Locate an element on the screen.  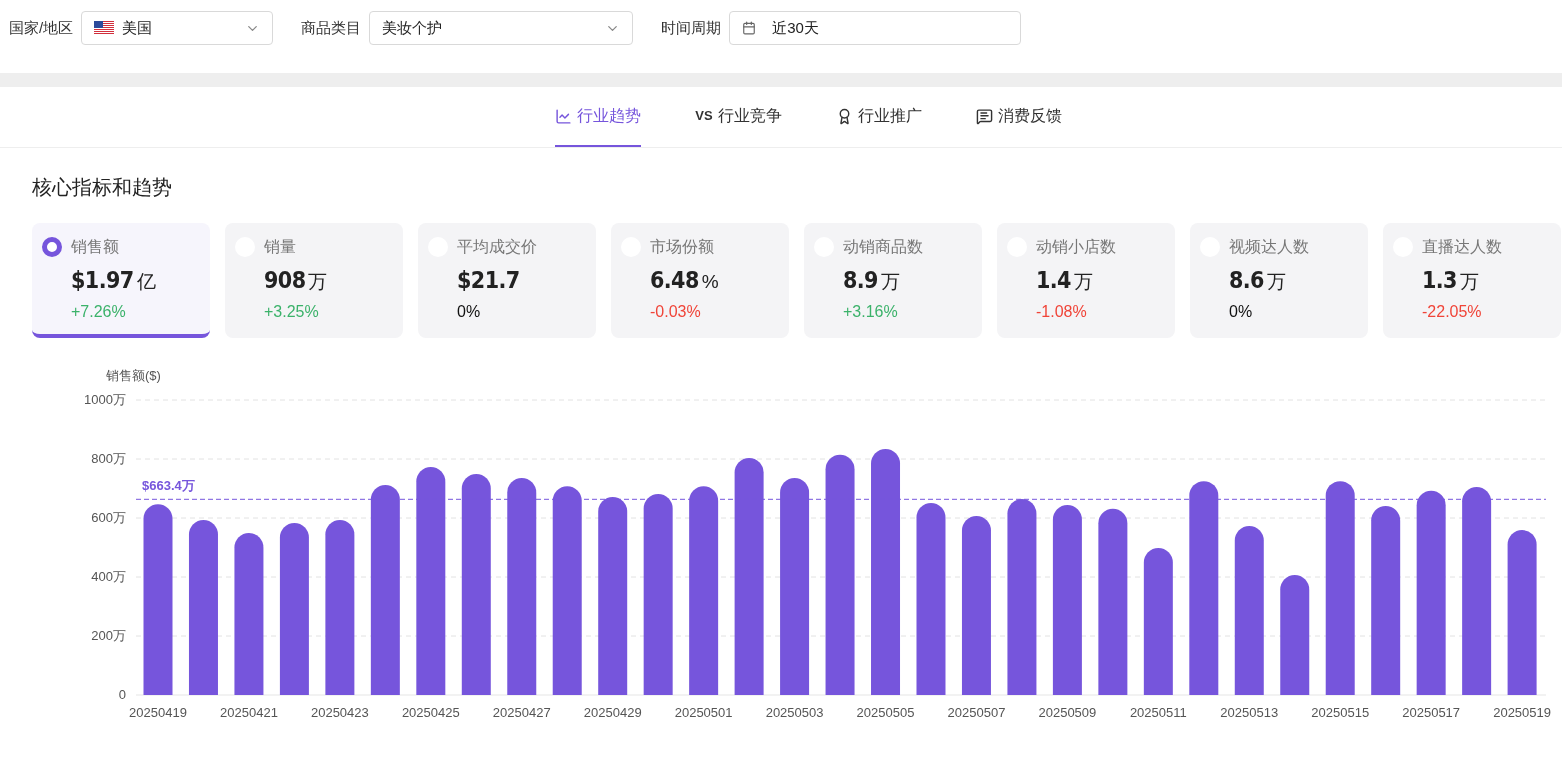
x-axis-label: 20250515 is located at coordinates (1340, 712).